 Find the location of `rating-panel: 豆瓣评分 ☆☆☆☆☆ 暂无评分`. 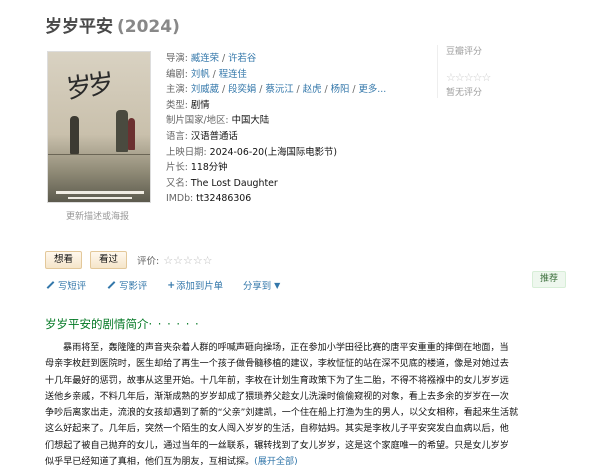

rating-panel: 豆瓣评分 ☆☆☆☆☆ 暂无评分 is located at coordinates (497, 71).